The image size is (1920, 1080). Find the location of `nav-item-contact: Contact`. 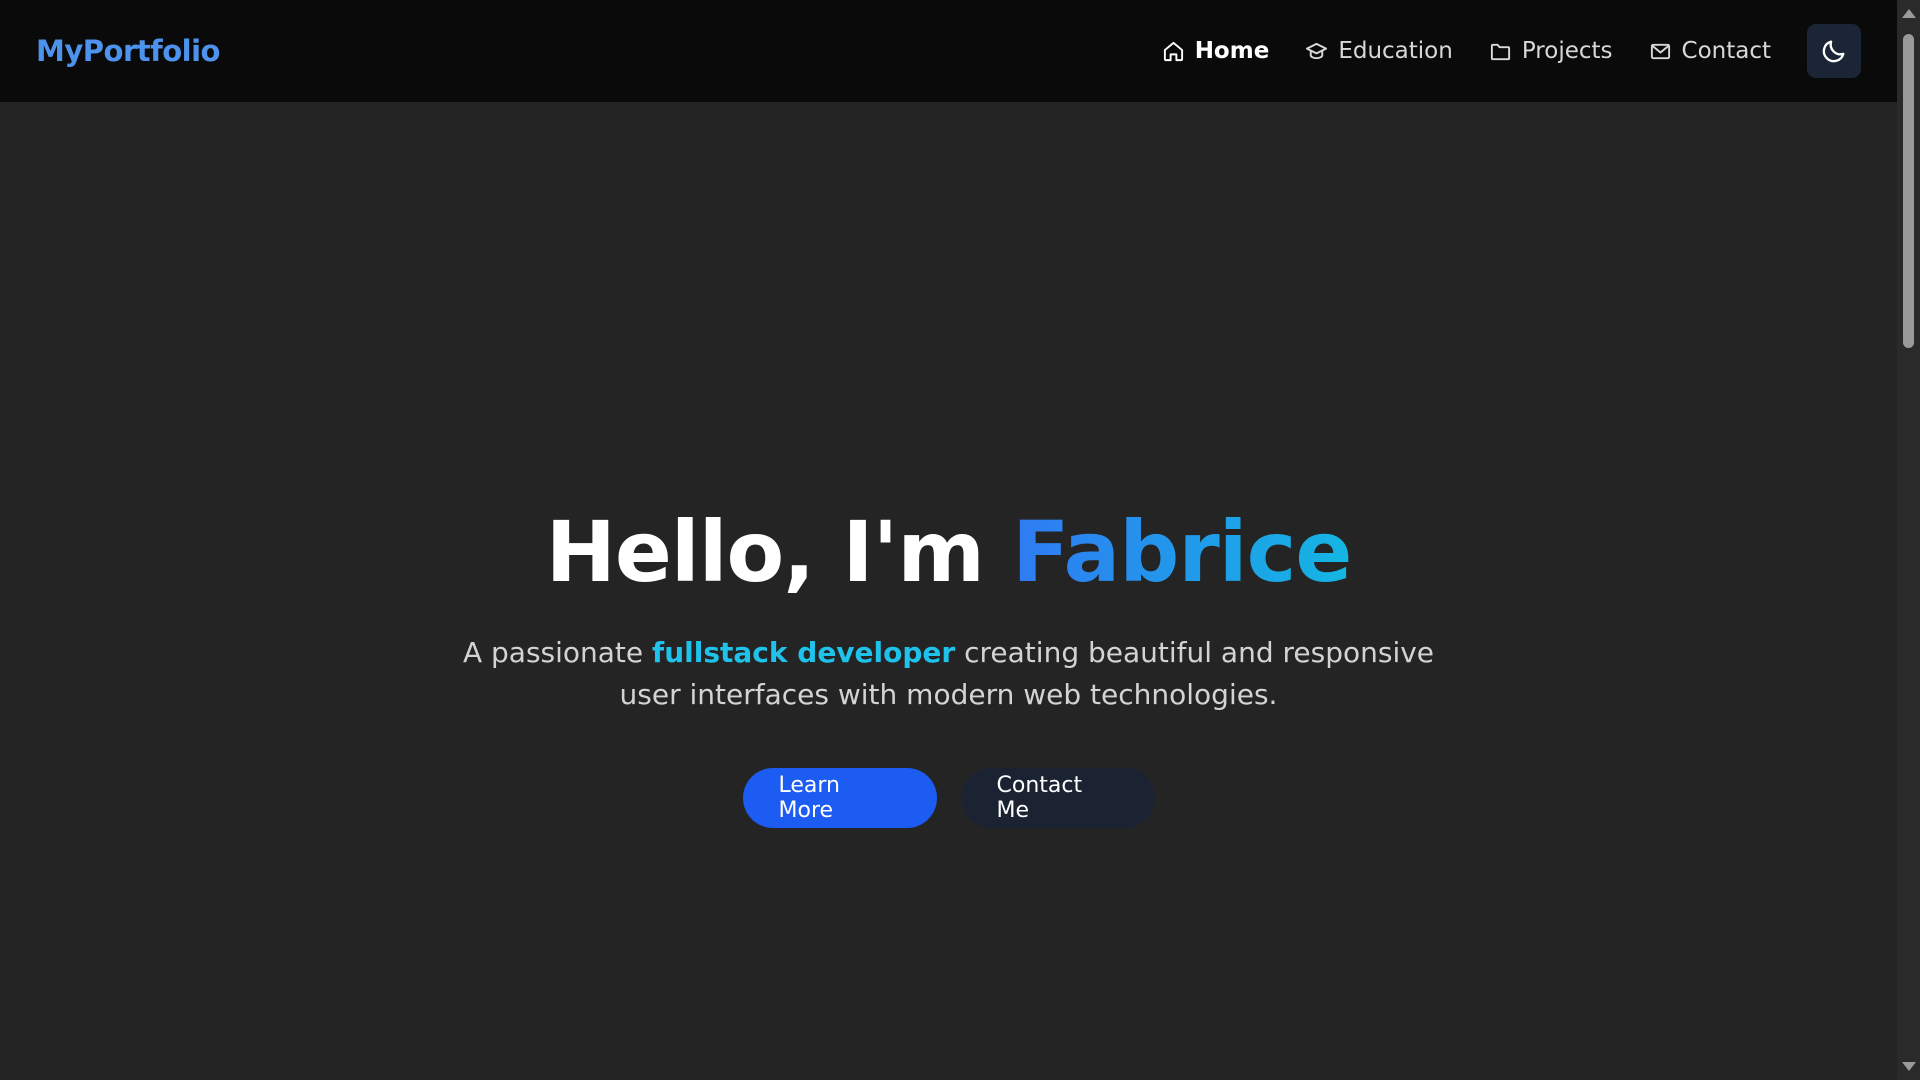

nav-item-contact: Contact is located at coordinates (1710, 51).